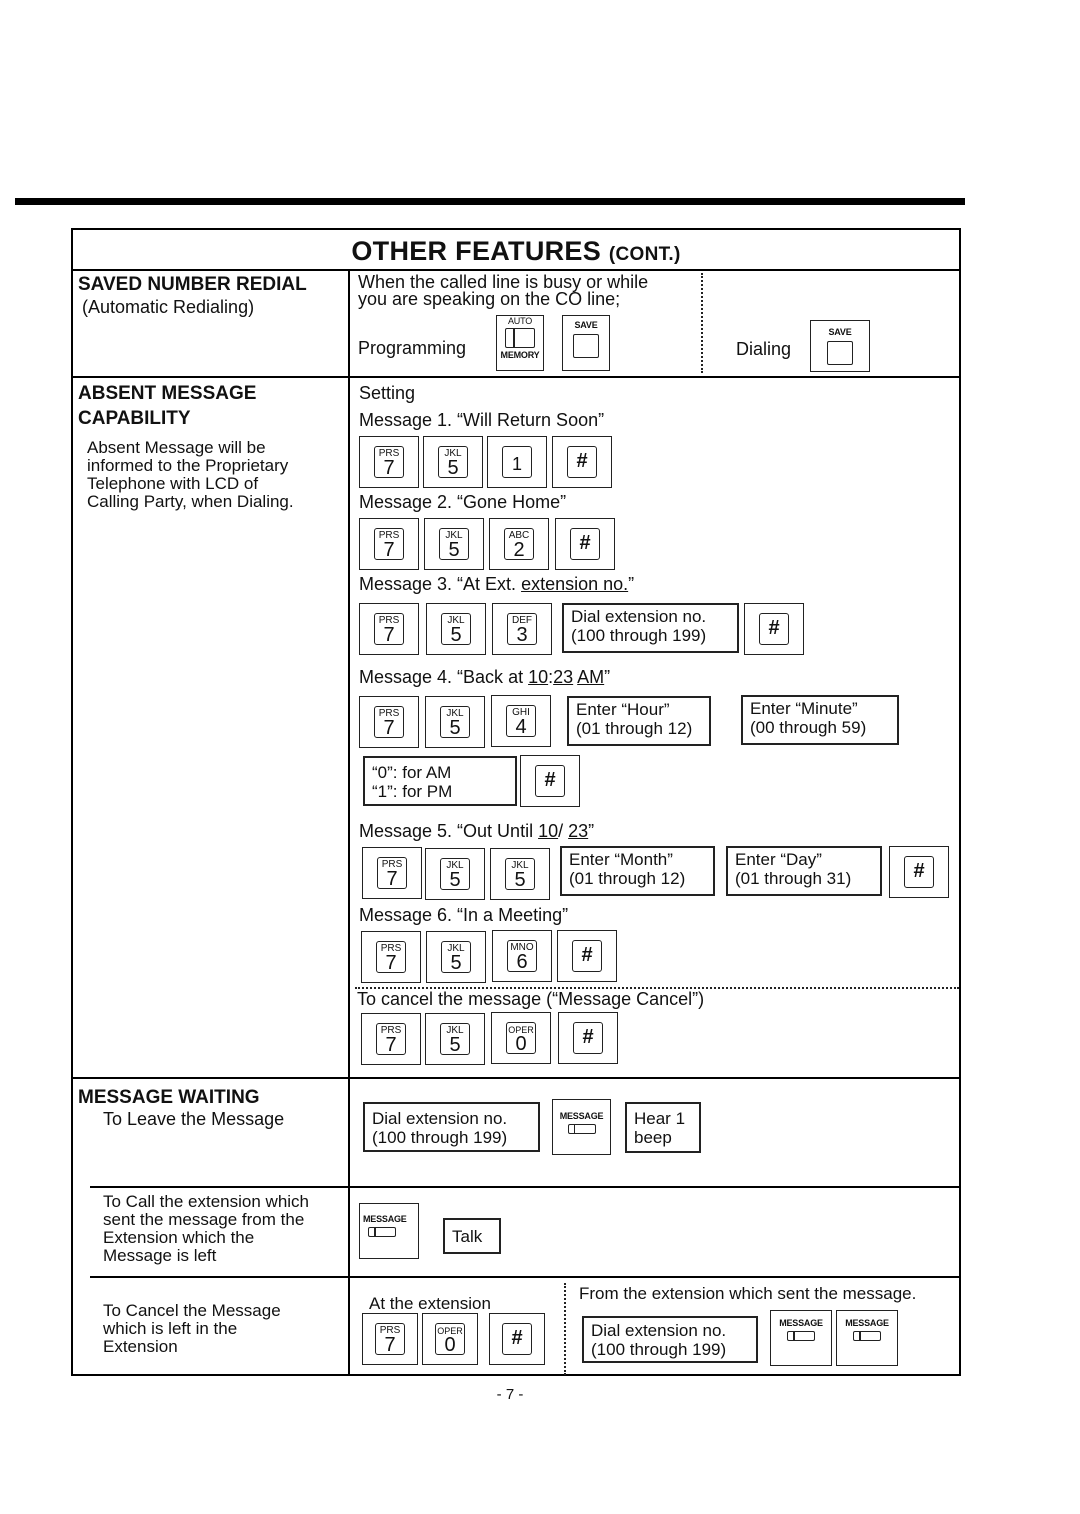 The height and width of the screenshot is (1514, 1080). What do you see at coordinates (179, 1237) in the screenshot?
I see `call-label-3: Extension which the` at bounding box center [179, 1237].